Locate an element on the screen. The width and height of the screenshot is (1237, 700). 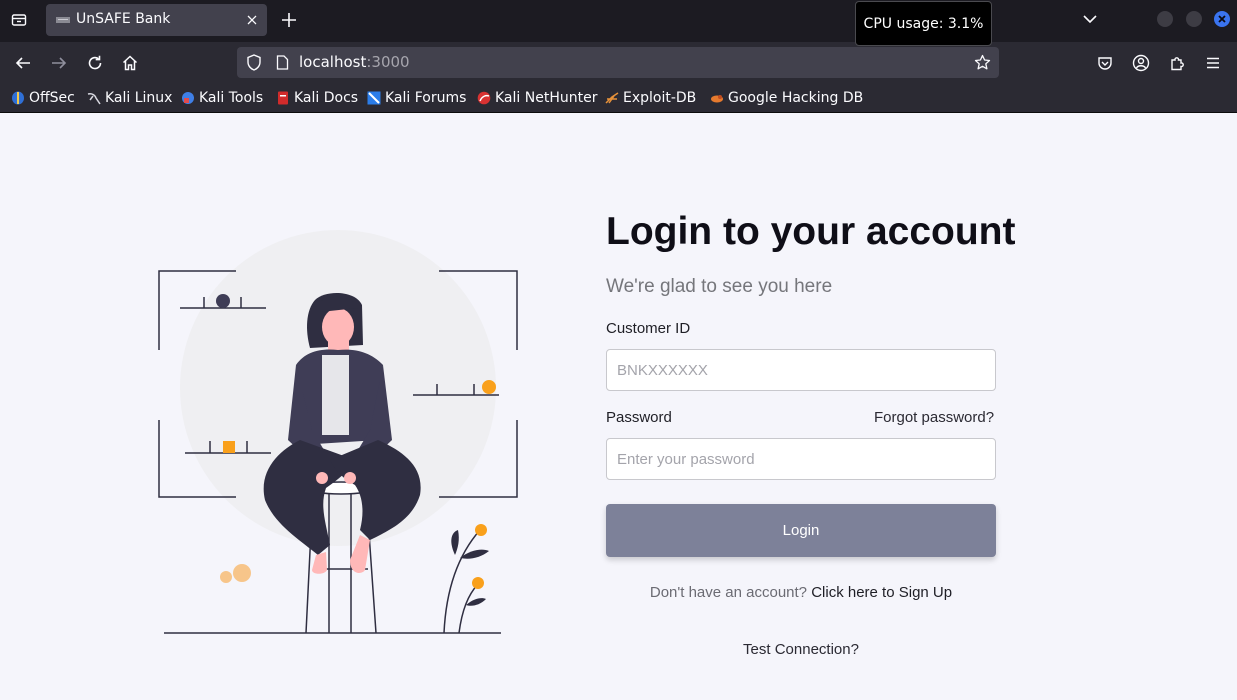
list-all-tabs-icon is located at coordinates (1090, 19).